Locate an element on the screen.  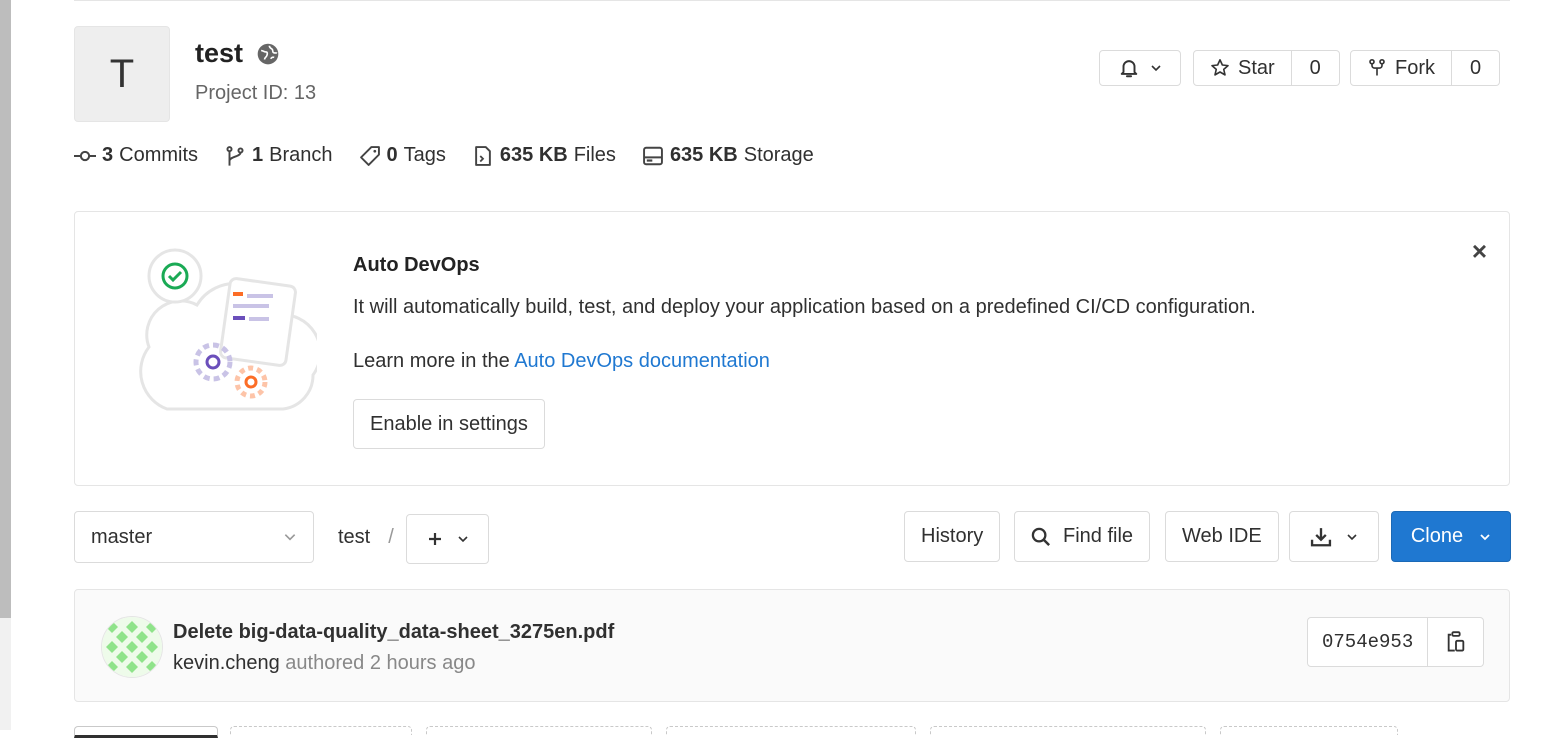
identicon-image is located at coordinates (132, 647).